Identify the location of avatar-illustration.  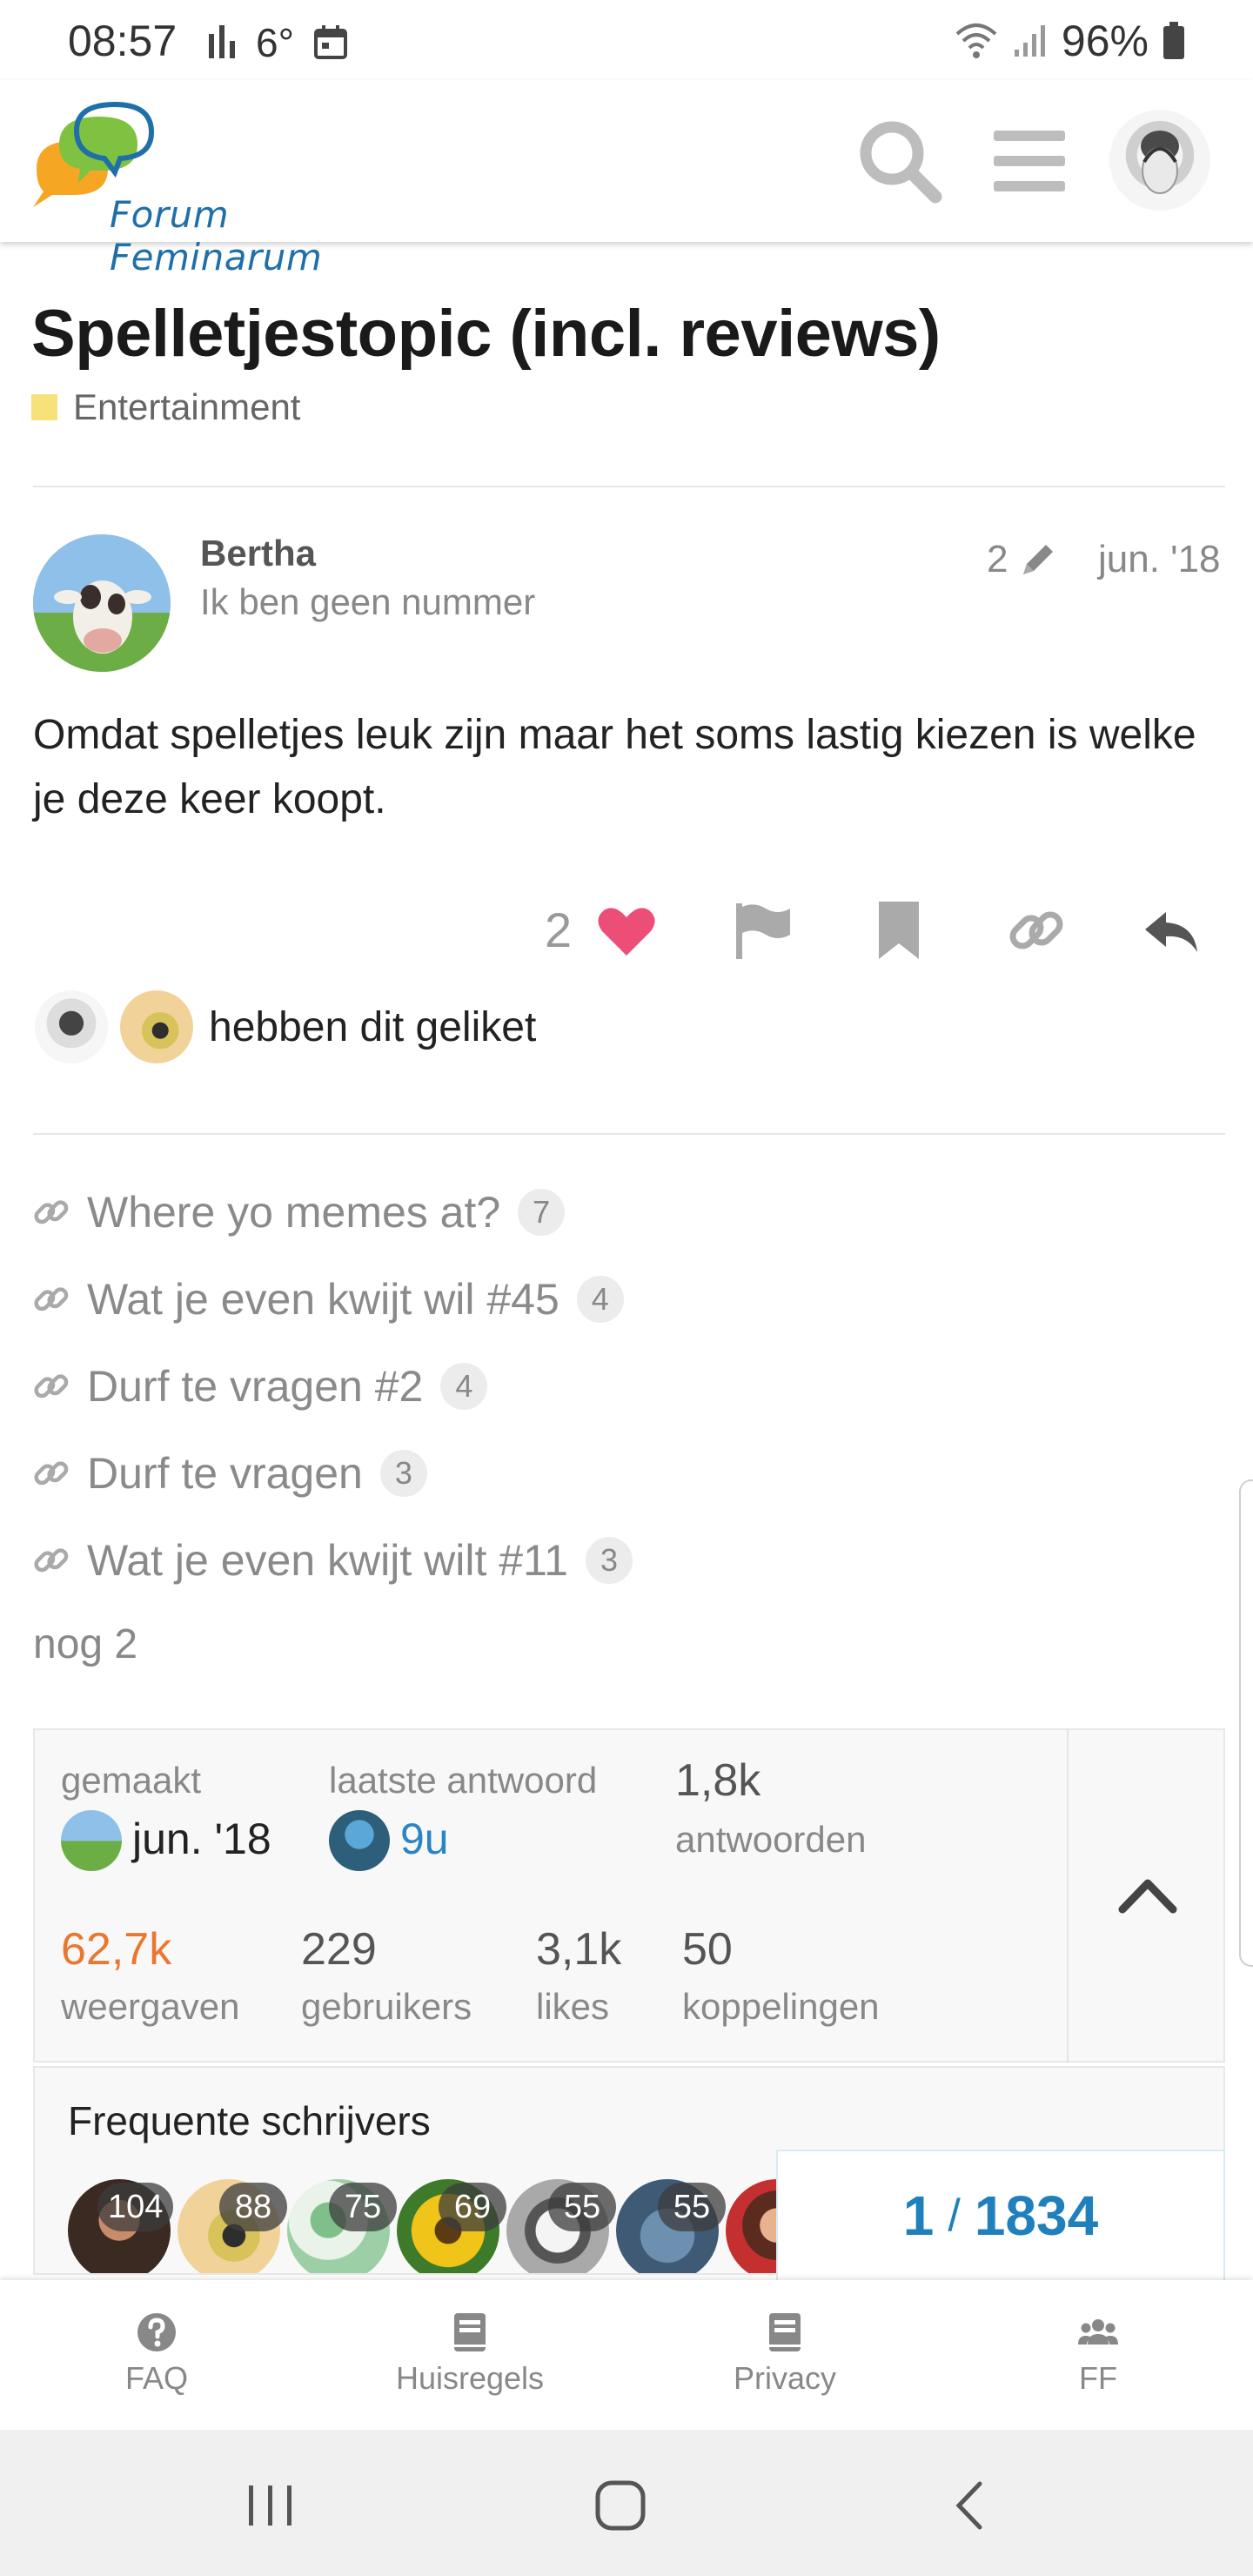
(1160, 162).